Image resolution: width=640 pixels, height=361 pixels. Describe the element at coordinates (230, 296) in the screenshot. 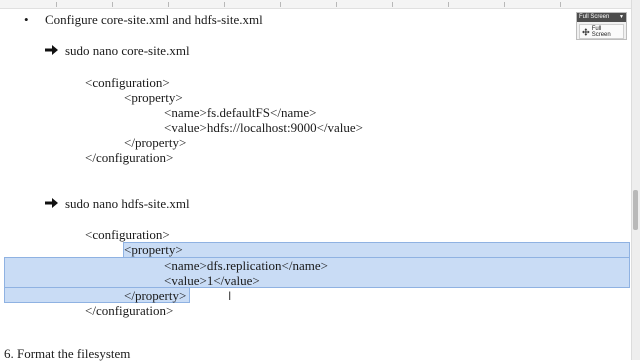

I see `text-cursor-icon: I` at that location.